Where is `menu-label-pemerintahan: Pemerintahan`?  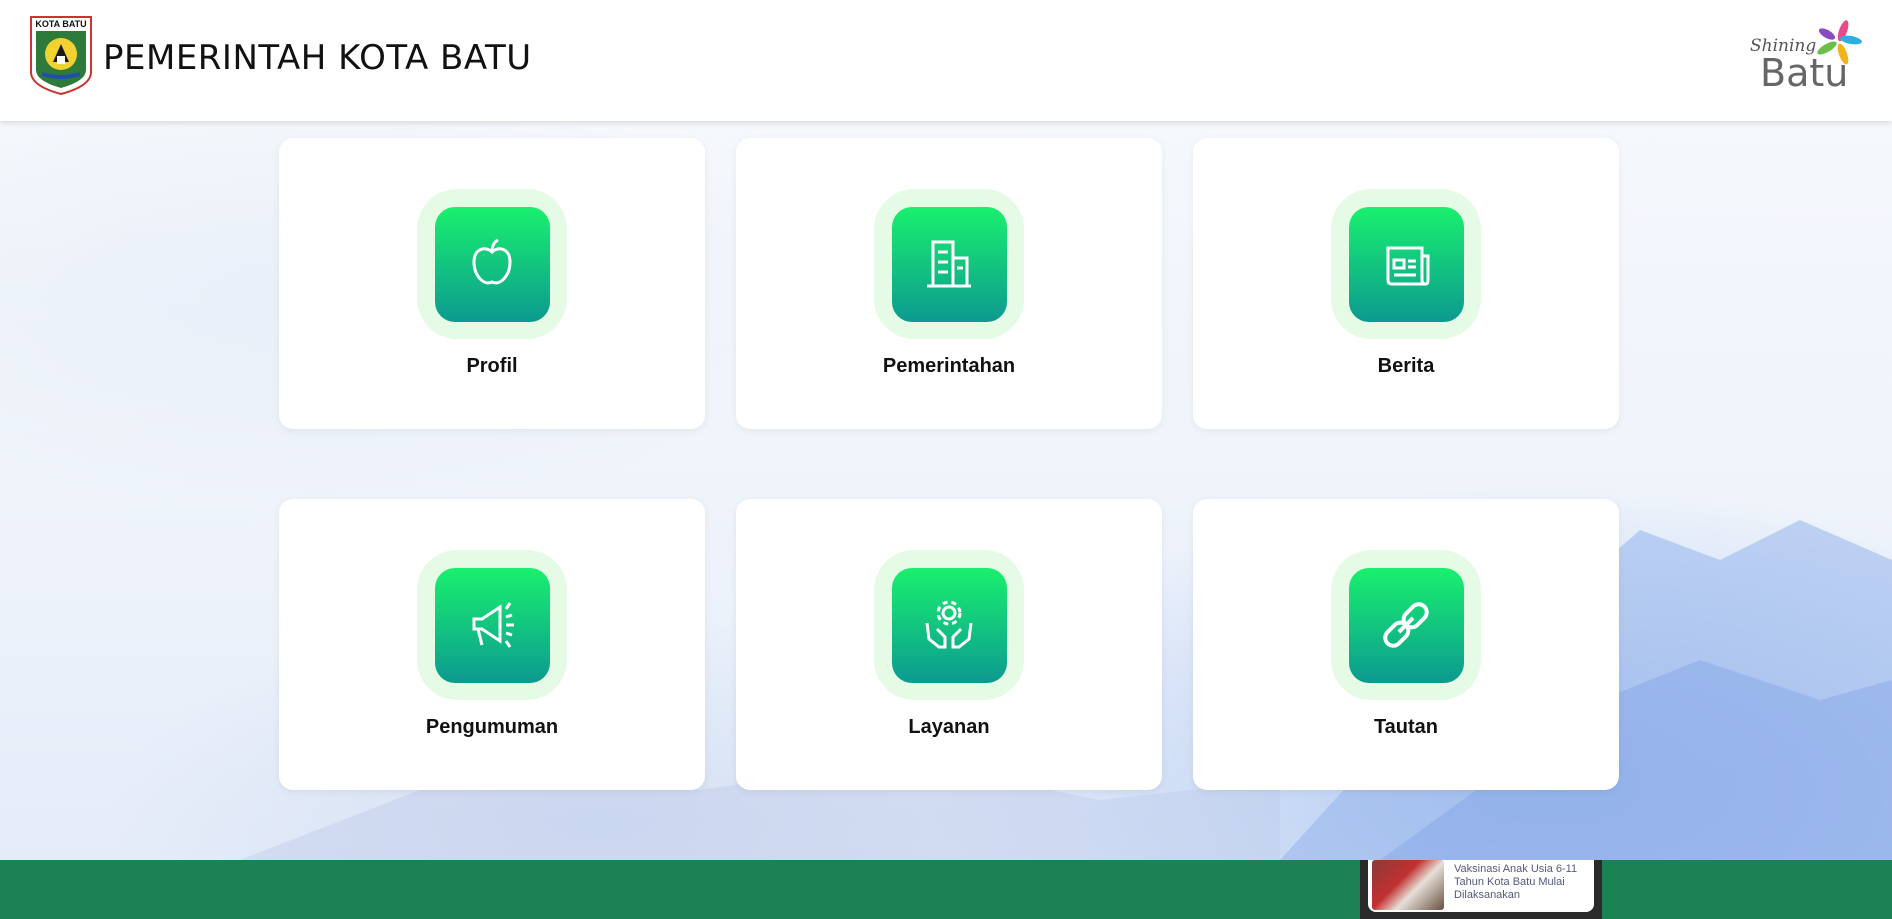
menu-label-pemerintahan: Pemerintahan is located at coordinates (949, 366).